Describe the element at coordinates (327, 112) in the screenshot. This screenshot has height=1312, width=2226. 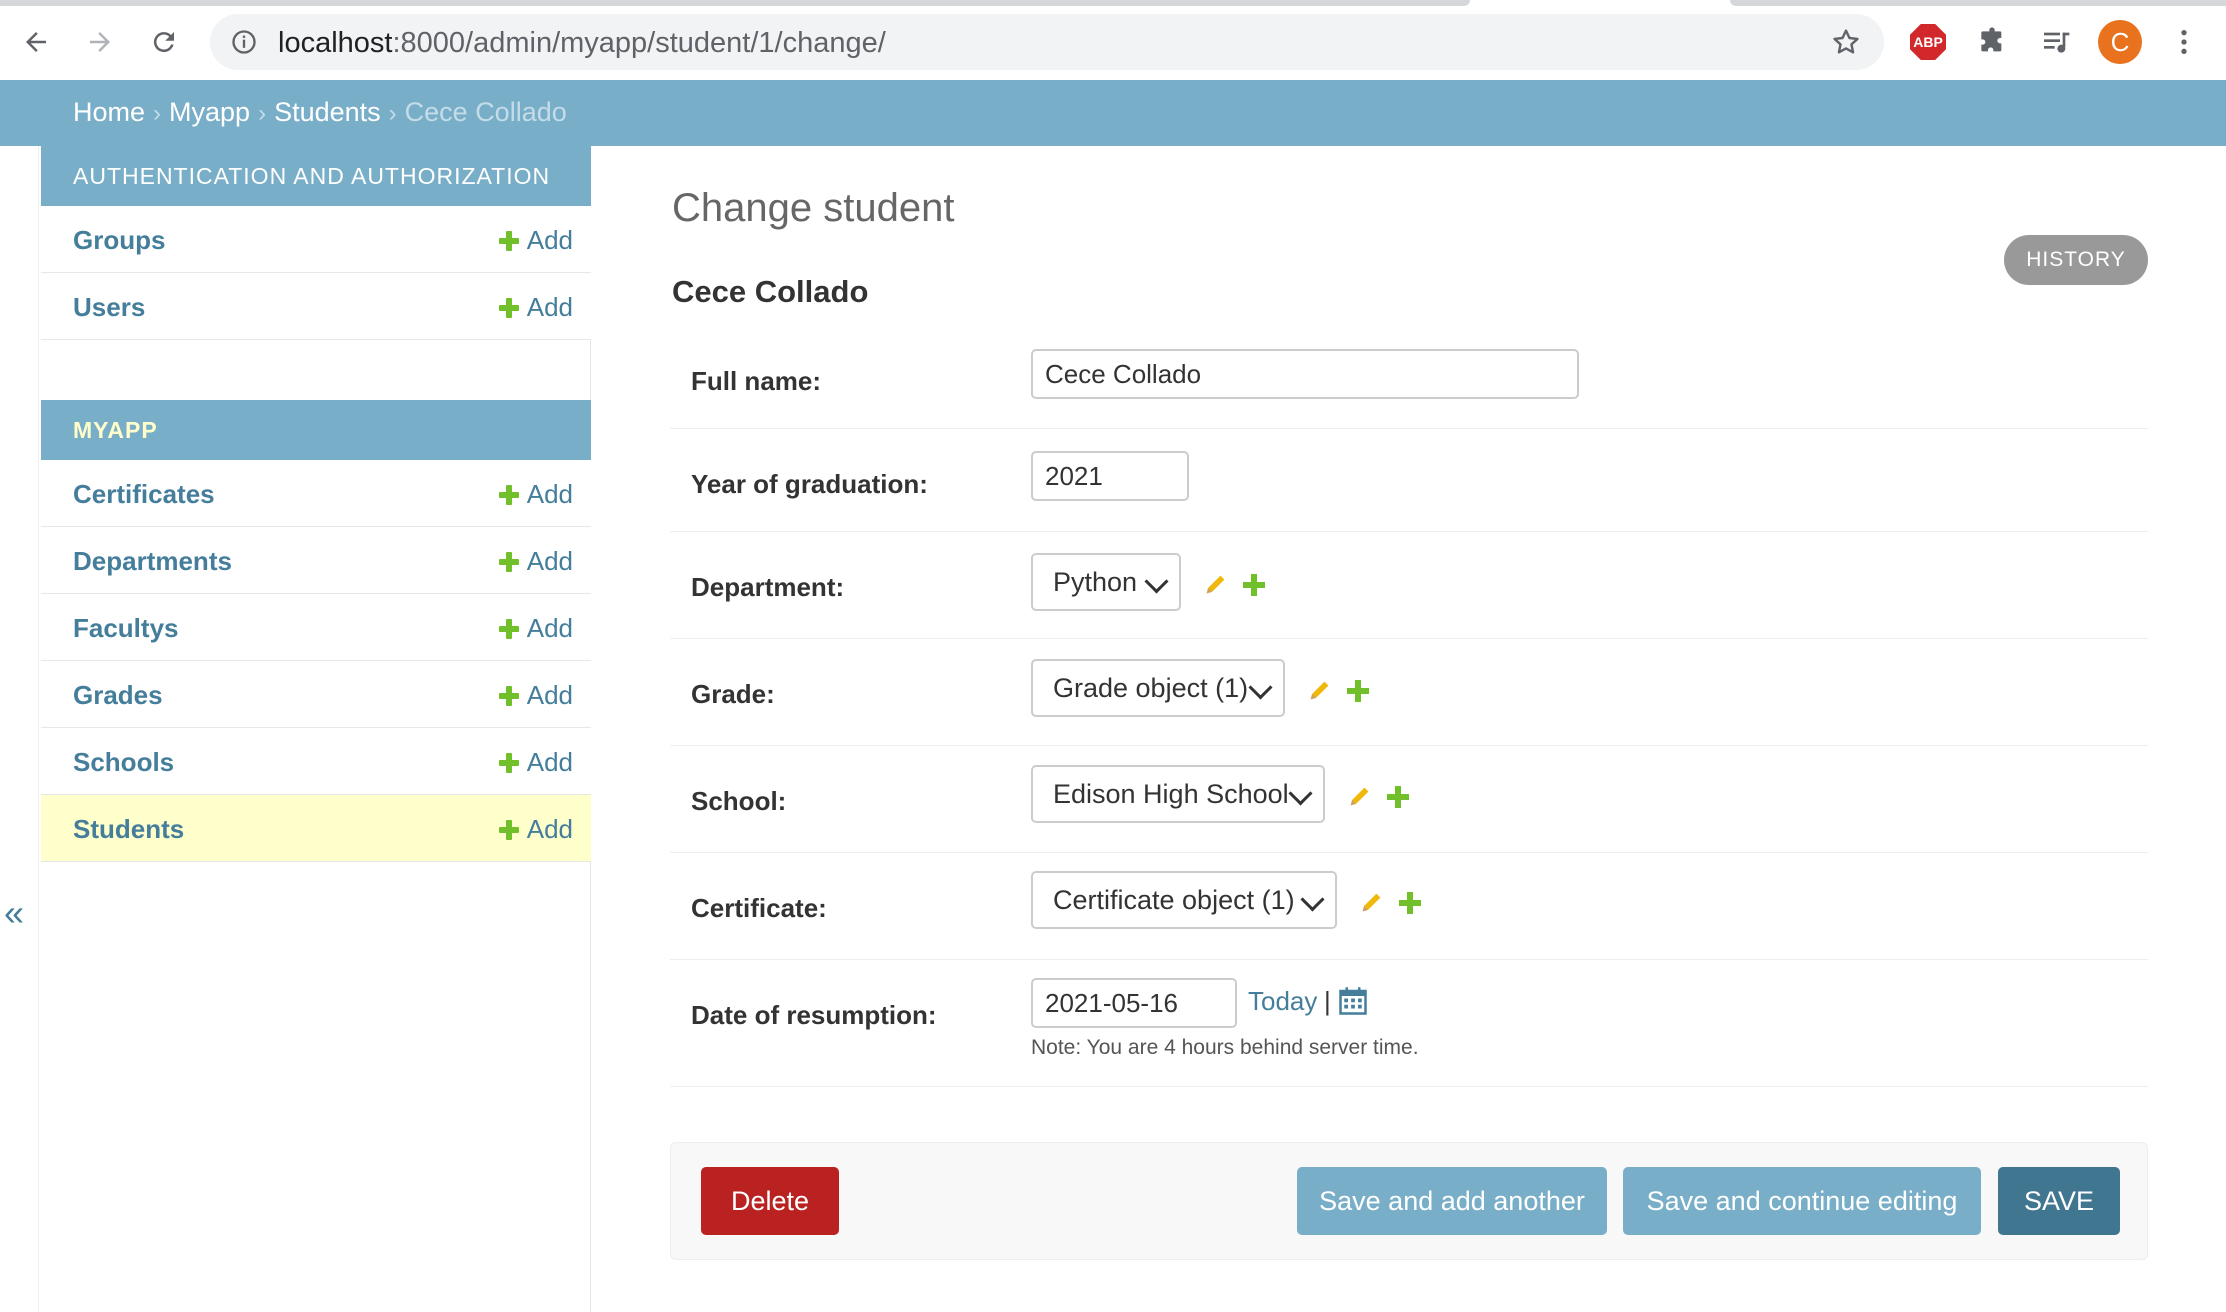
I see `breadcrumb-model-link: Students` at that location.